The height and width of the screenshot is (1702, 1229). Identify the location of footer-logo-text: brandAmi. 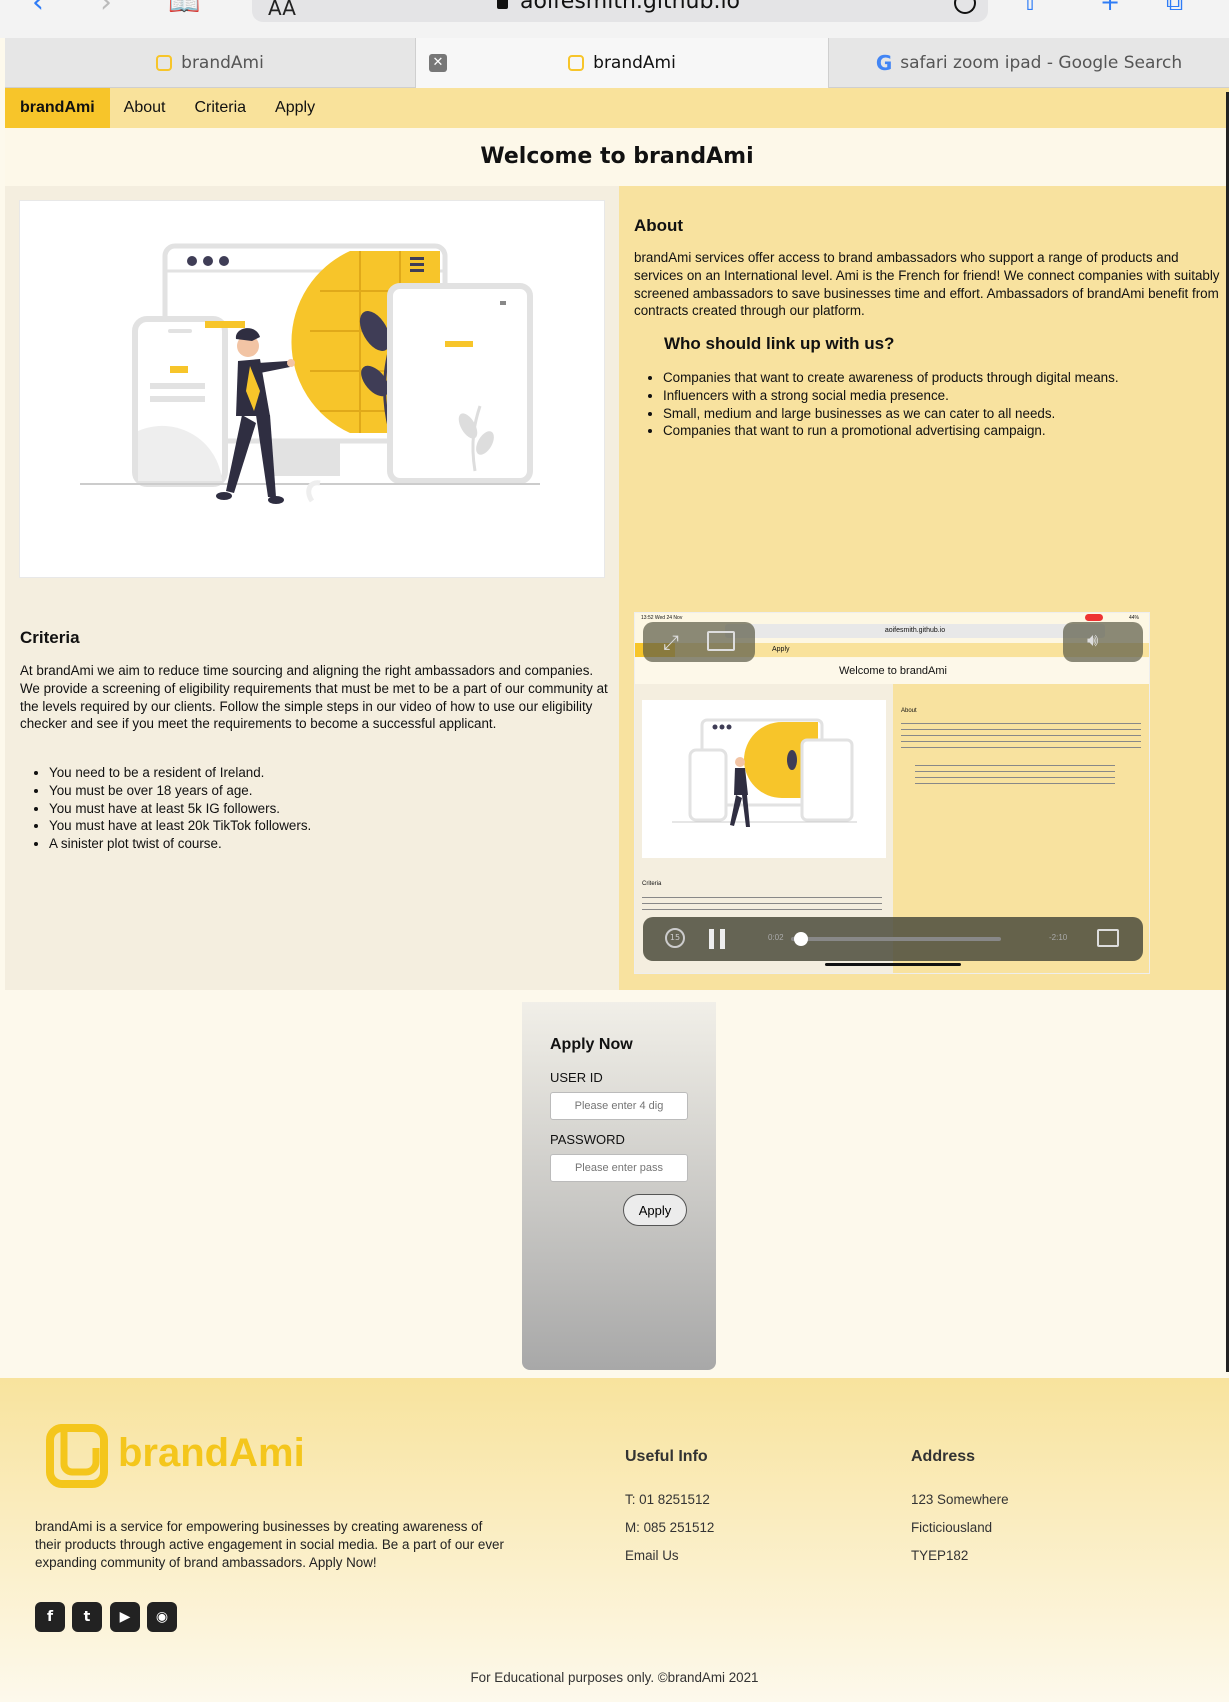
(211, 1452).